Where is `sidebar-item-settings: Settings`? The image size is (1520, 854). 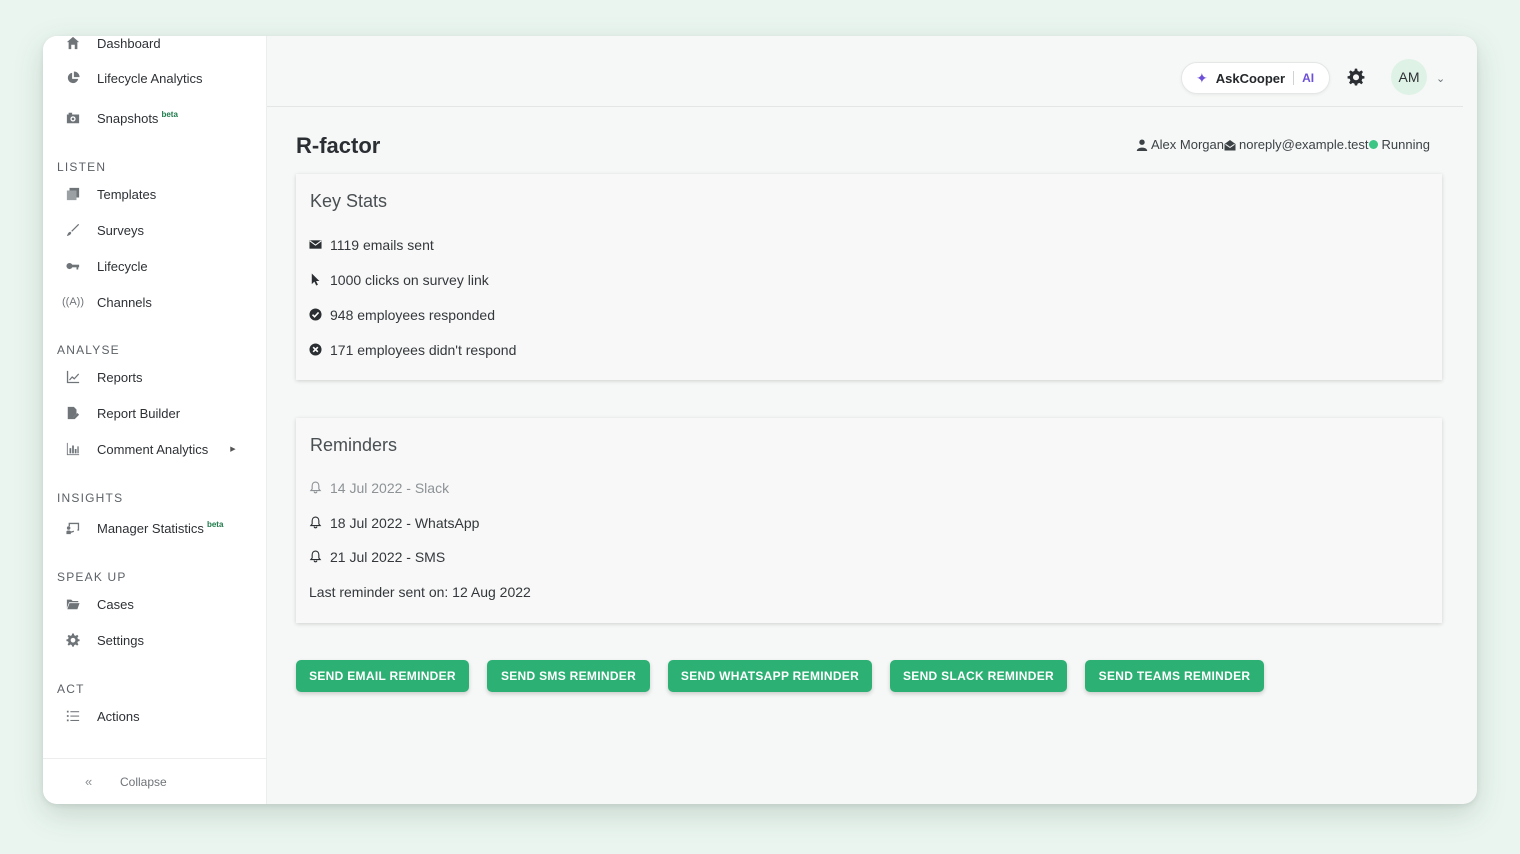 sidebar-item-settings: Settings is located at coordinates (104, 640).